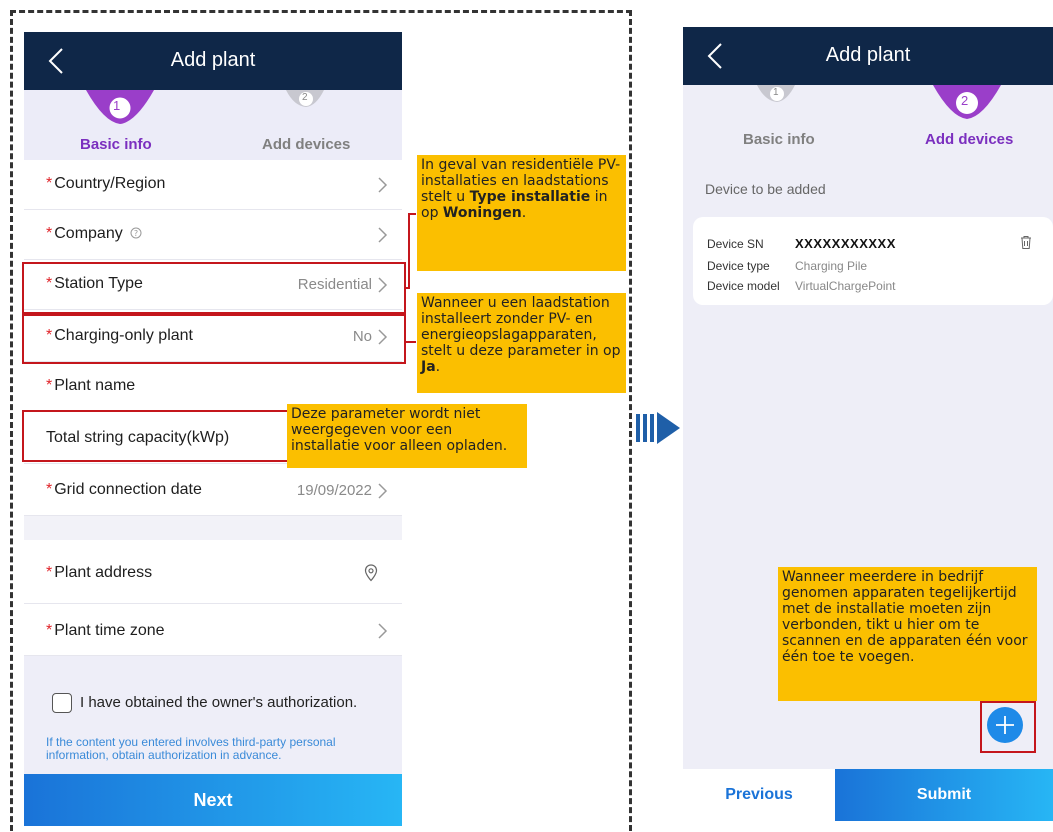  Describe the element at coordinates (62, 703) in the screenshot. I see `authorization-checkbox` at that location.